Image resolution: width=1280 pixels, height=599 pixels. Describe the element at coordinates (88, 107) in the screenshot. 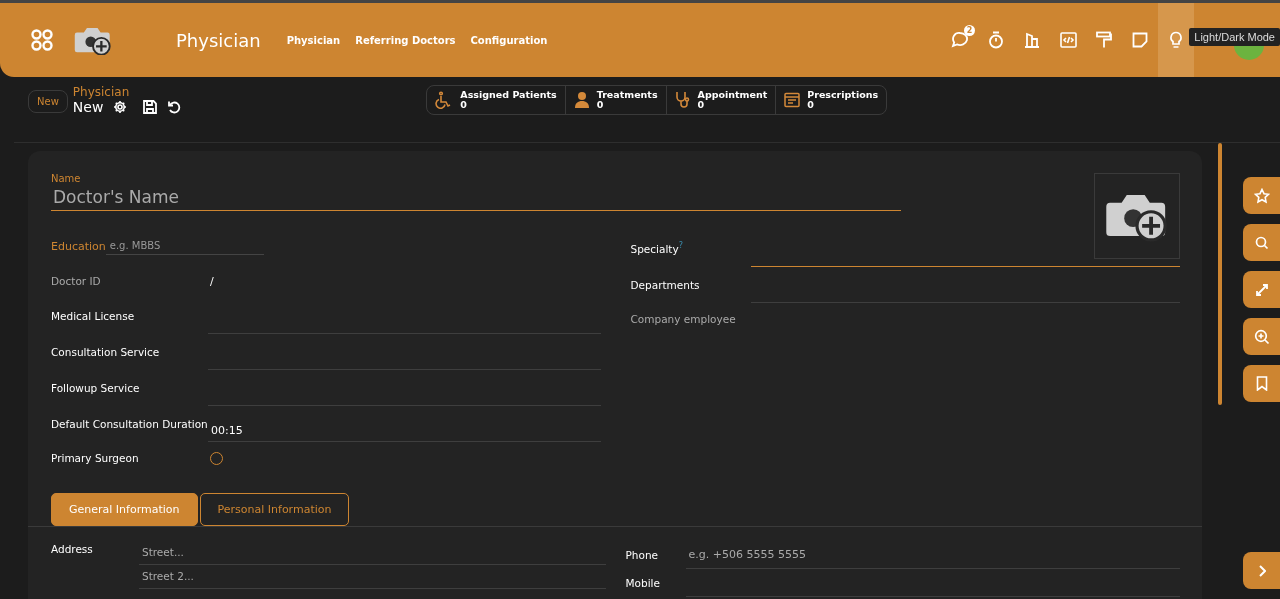

I see `record-title: New` at that location.